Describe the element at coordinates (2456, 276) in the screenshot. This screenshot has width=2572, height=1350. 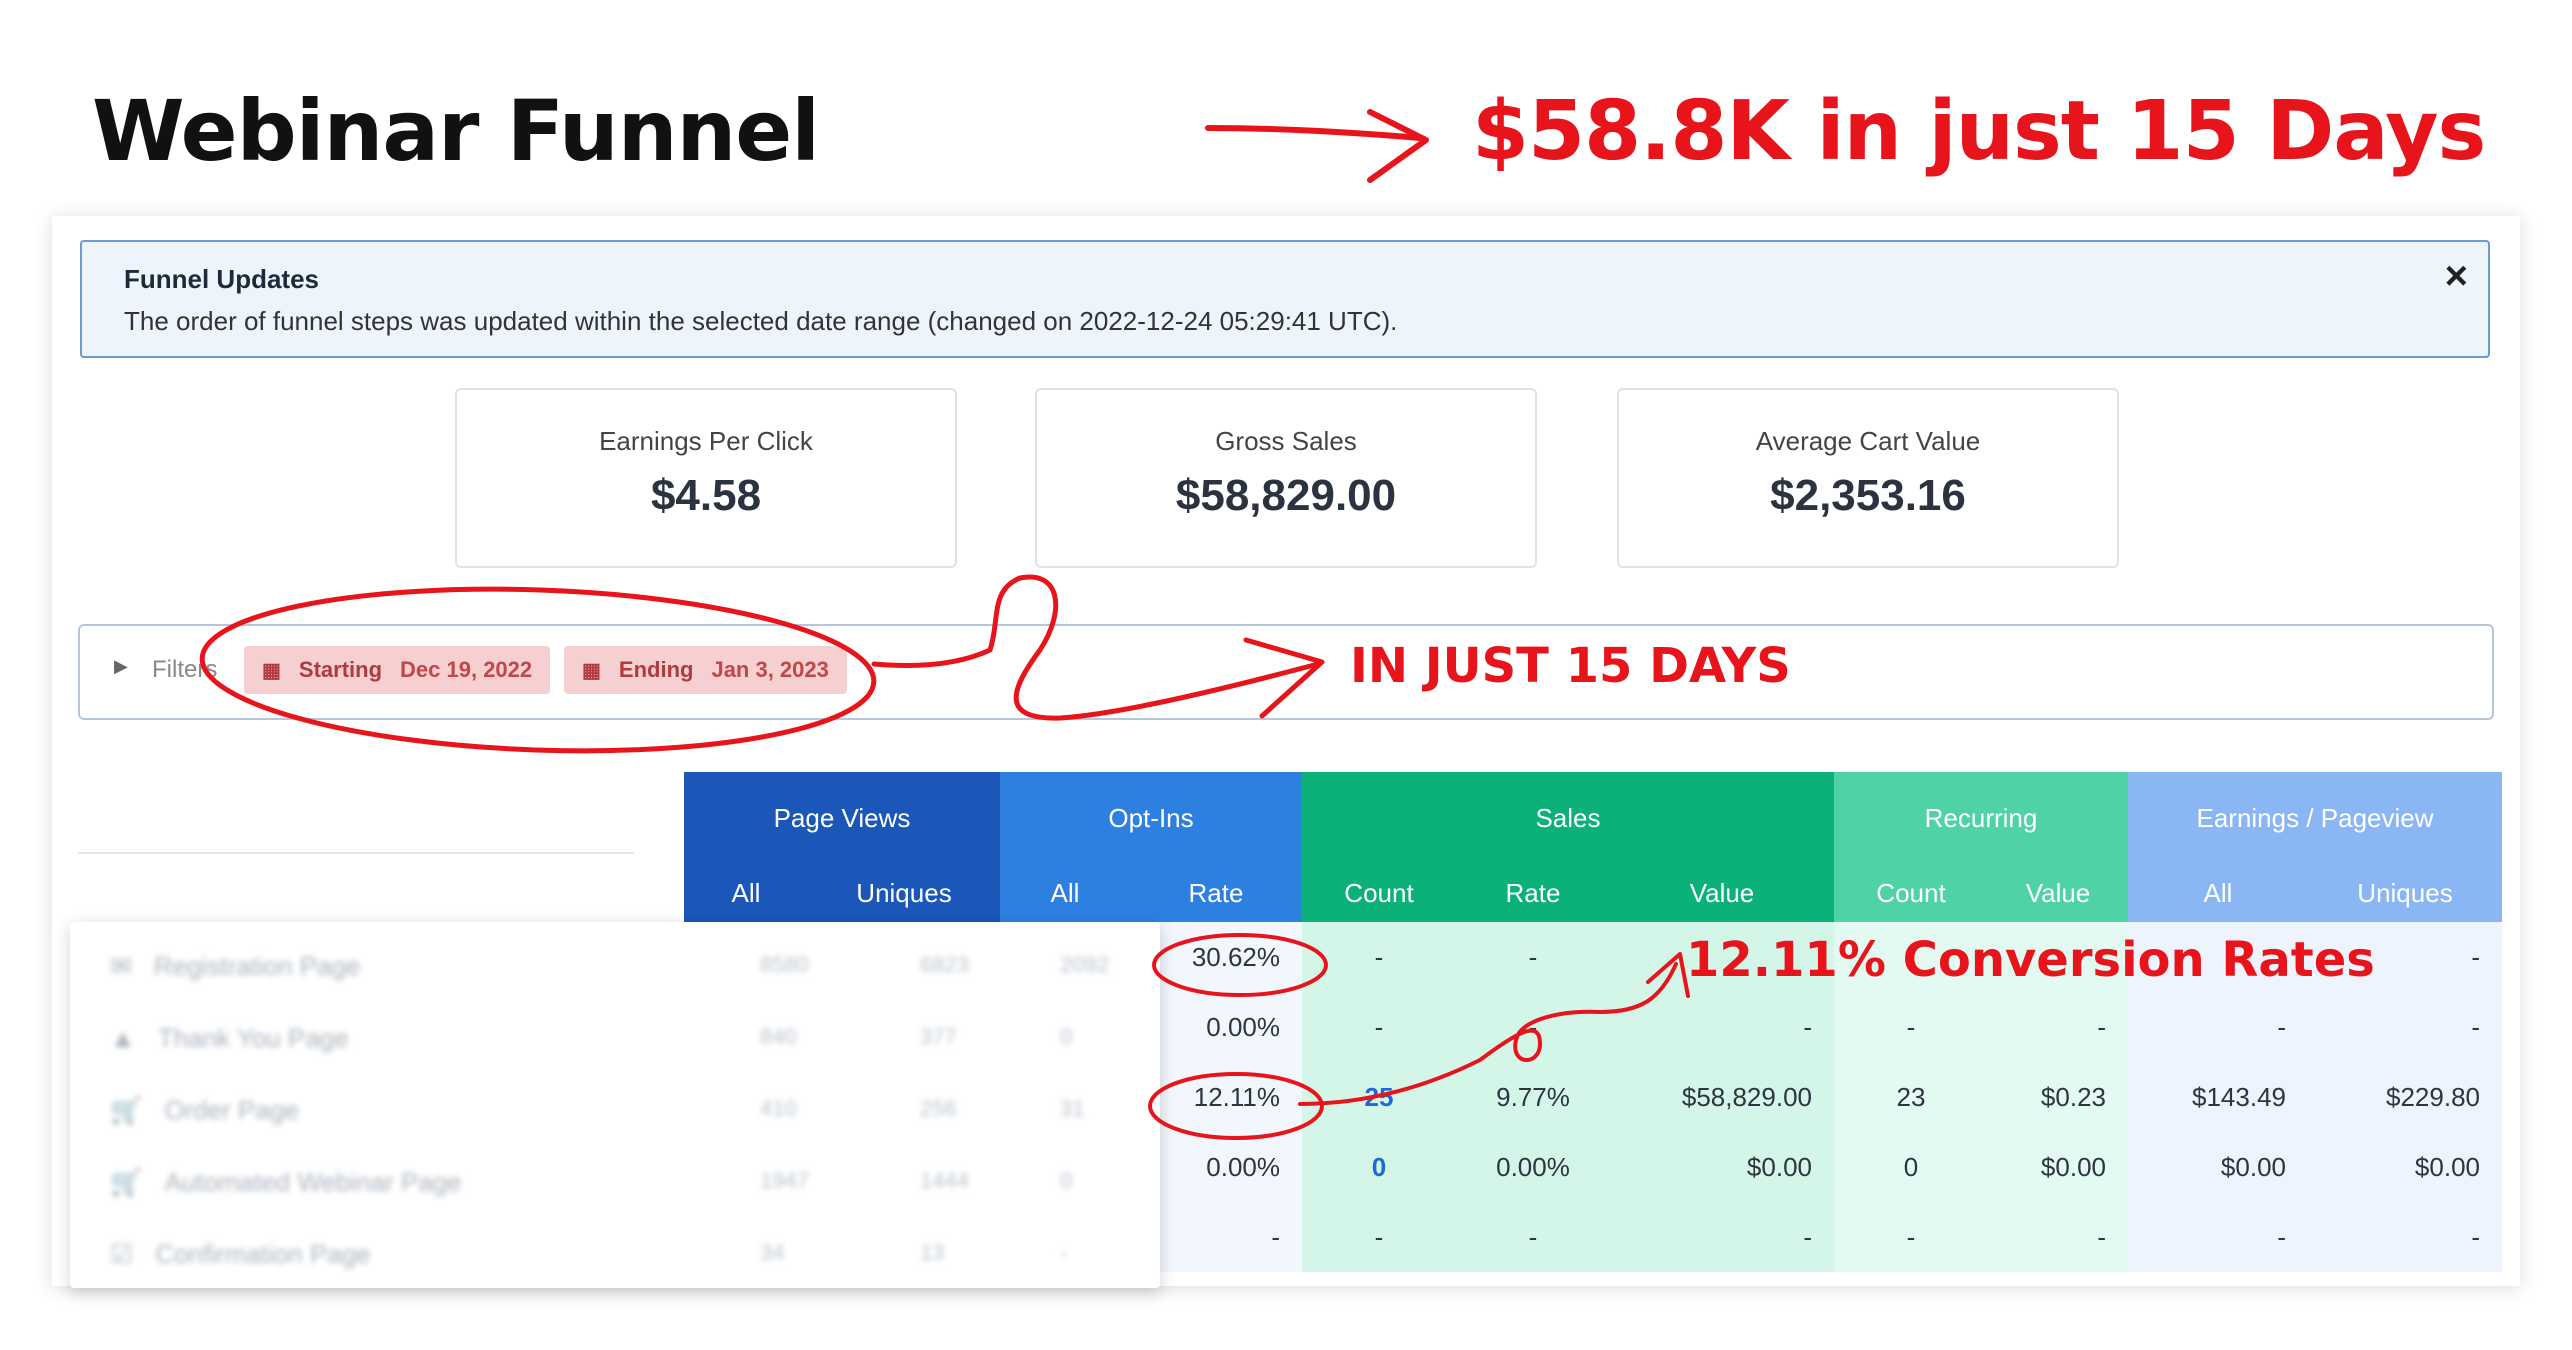
I see `close-icon: ×` at that location.